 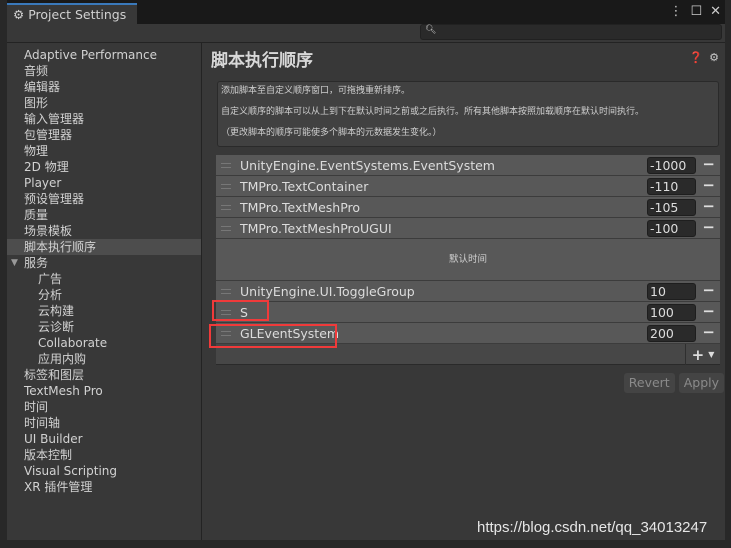 What do you see at coordinates (104, 359) in the screenshot?
I see `sidebar-item: 应用内购` at bounding box center [104, 359].